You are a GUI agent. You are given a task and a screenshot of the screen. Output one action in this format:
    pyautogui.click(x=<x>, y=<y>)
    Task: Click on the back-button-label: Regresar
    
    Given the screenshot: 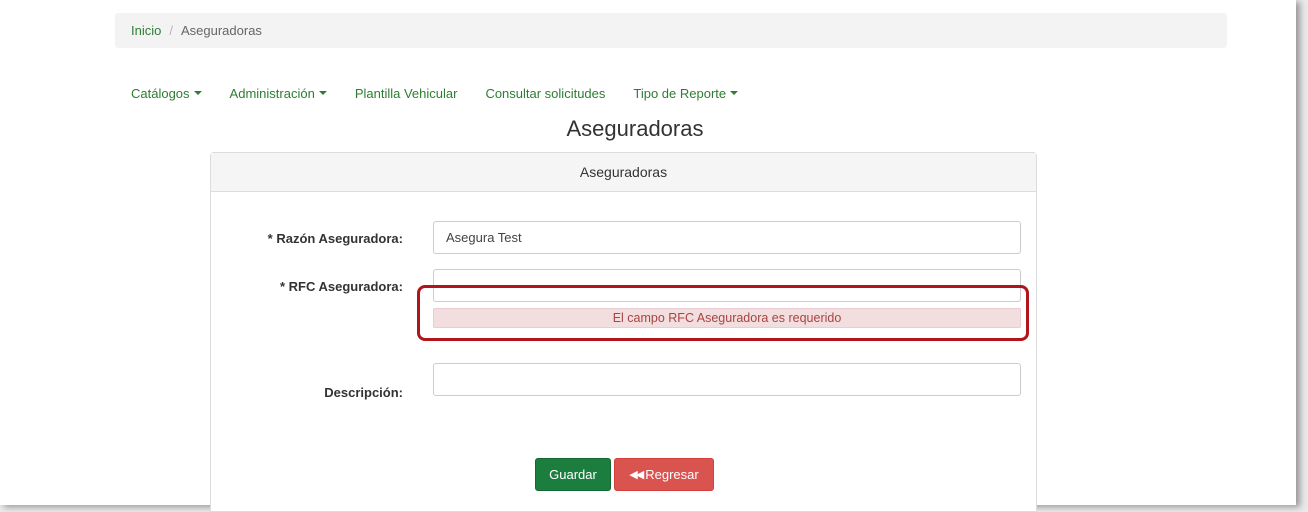 What is the action you would take?
    pyautogui.click(x=672, y=474)
    